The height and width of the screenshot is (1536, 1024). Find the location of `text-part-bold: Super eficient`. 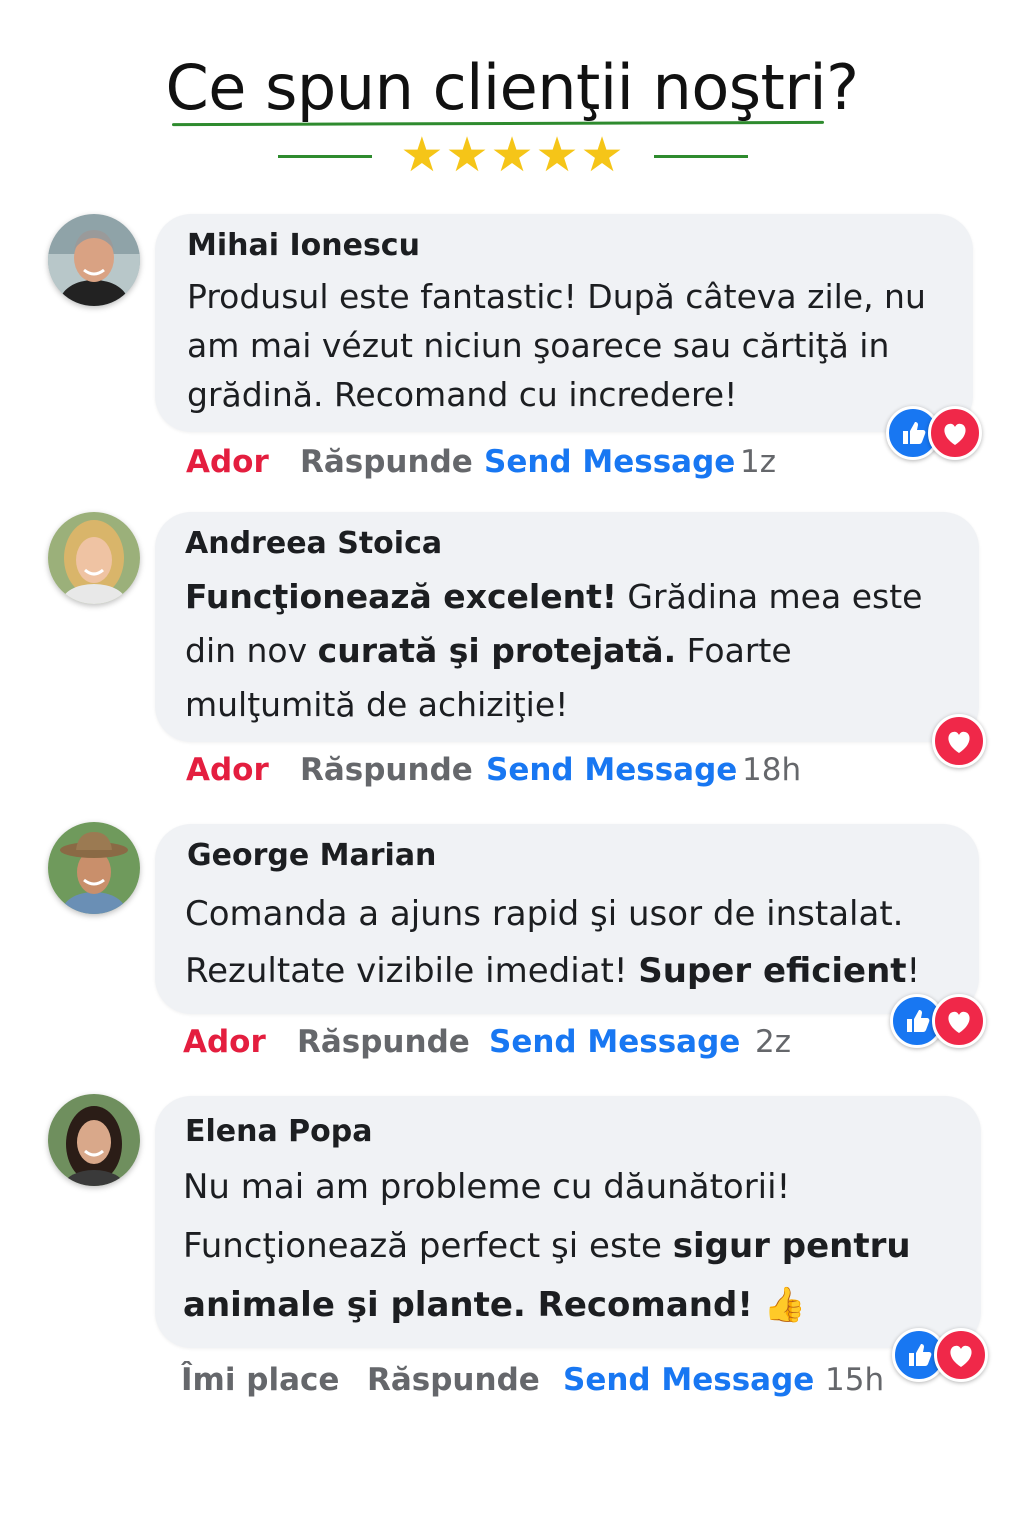

text-part-bold: Super eficient is located at coordinates (772, 971).